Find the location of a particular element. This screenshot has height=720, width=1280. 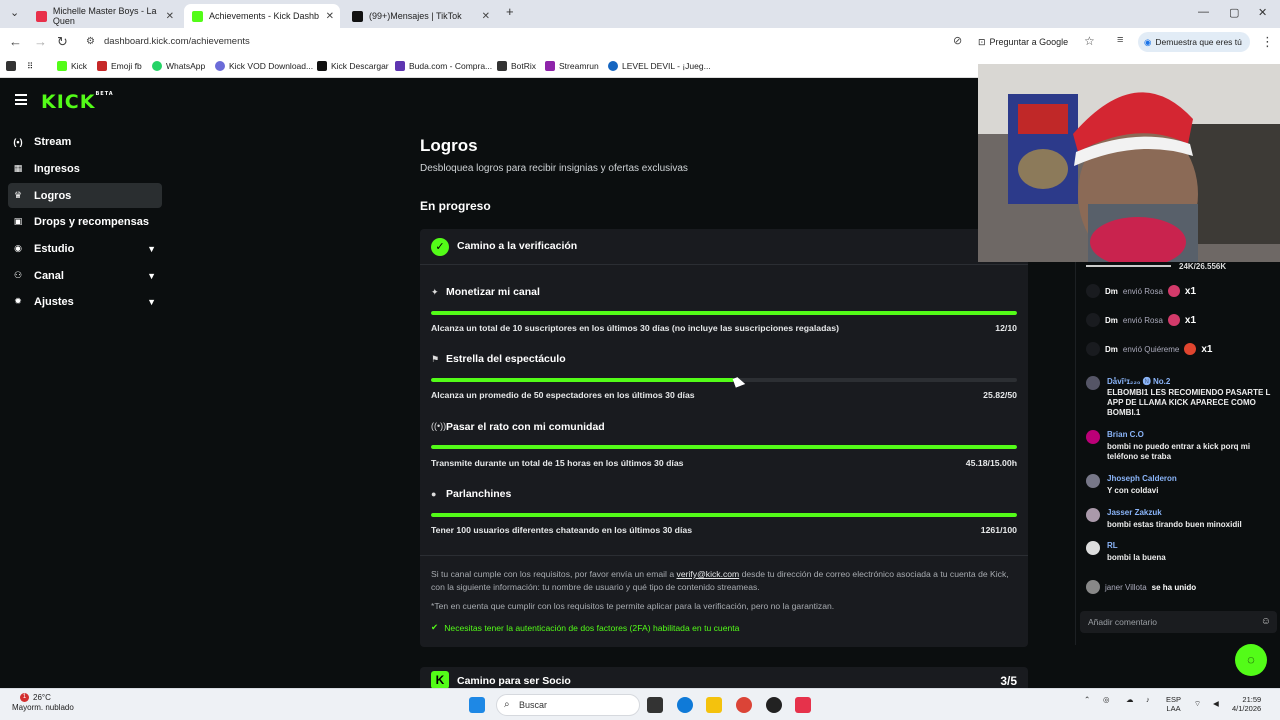

language-code: ESP is located at coordinates (1174, 699).